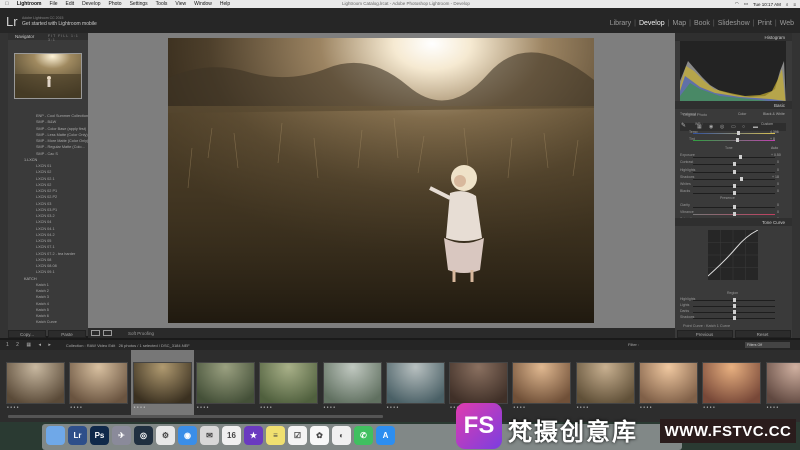 The image size is (800, 450). Describe the element at coordinates (679, 23) in the screenshot. I see `module-map: Map` at that location.